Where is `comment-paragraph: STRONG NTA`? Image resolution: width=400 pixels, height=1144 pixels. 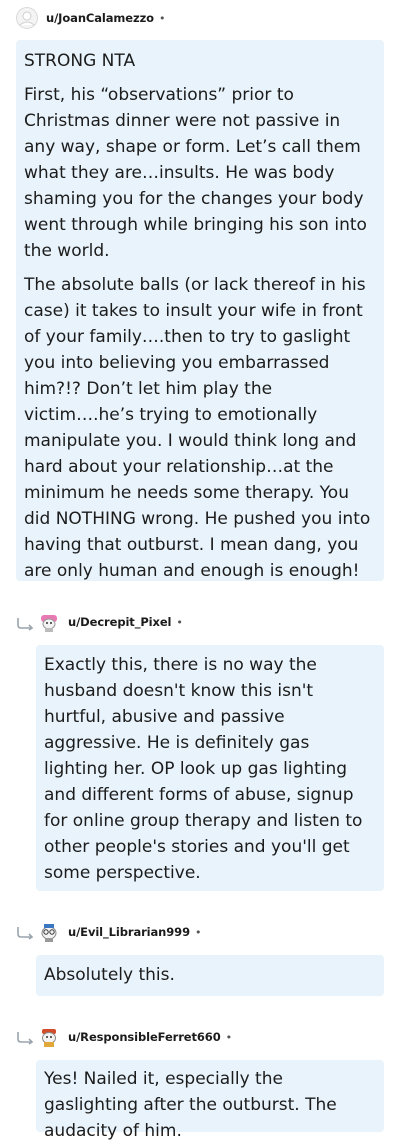
comment-paragraph: STRONG NTA is located at coordinates (80, 61).